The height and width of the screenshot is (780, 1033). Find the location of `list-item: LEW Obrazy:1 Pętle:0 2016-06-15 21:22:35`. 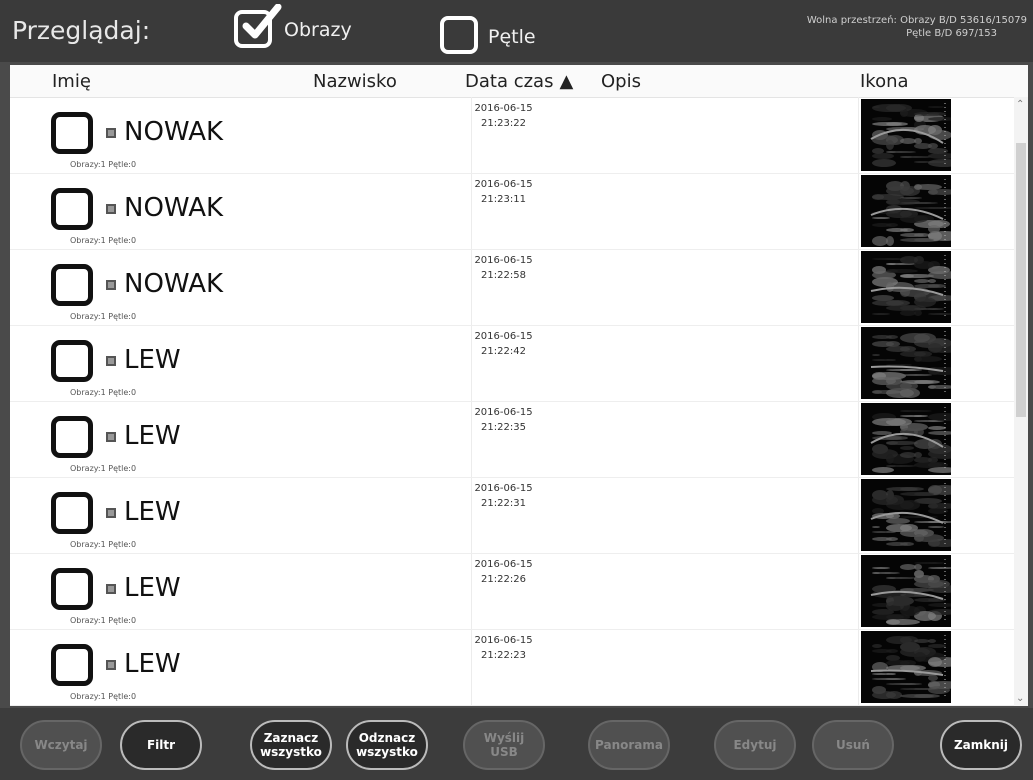

list-item: LEW Obrazy:1 Pętle:0 2016-06-15 21:22:35 is located at coordinates (512, 439).